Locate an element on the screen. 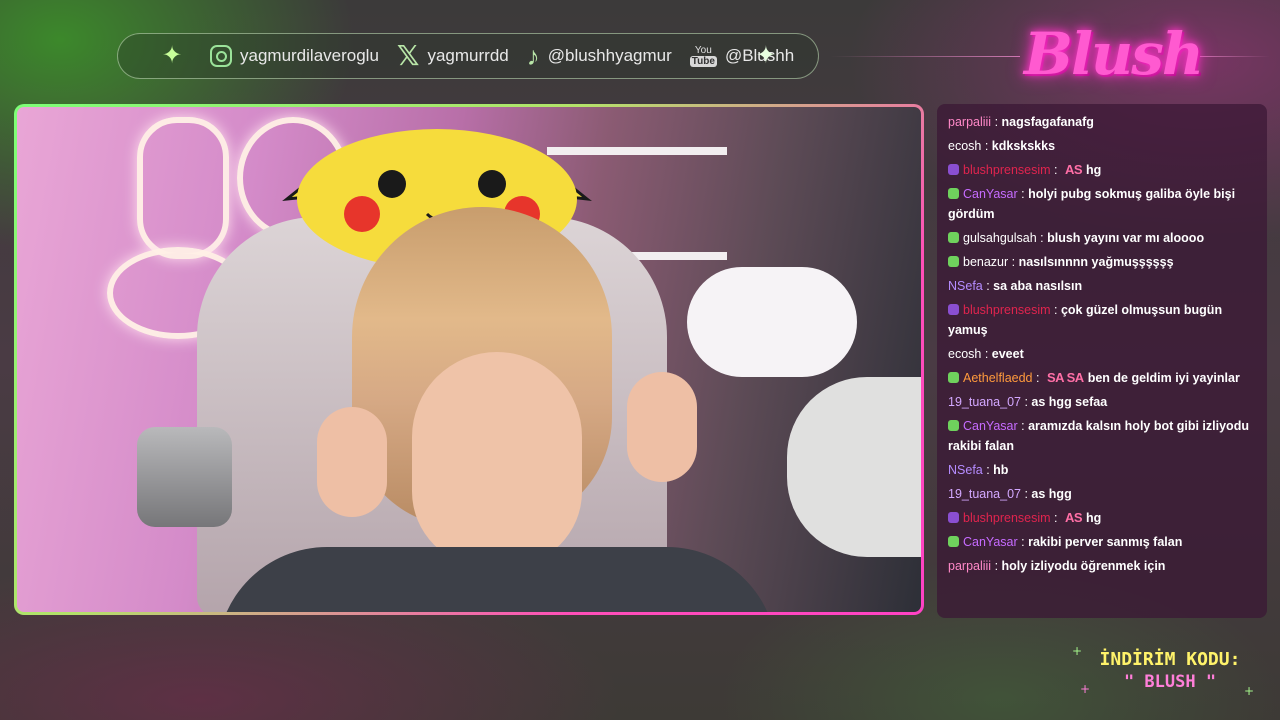 This screenshot has height=720, width=1280. chat-text: holy izliyodu öğrenmek için is located at coordinates (1083, 566).